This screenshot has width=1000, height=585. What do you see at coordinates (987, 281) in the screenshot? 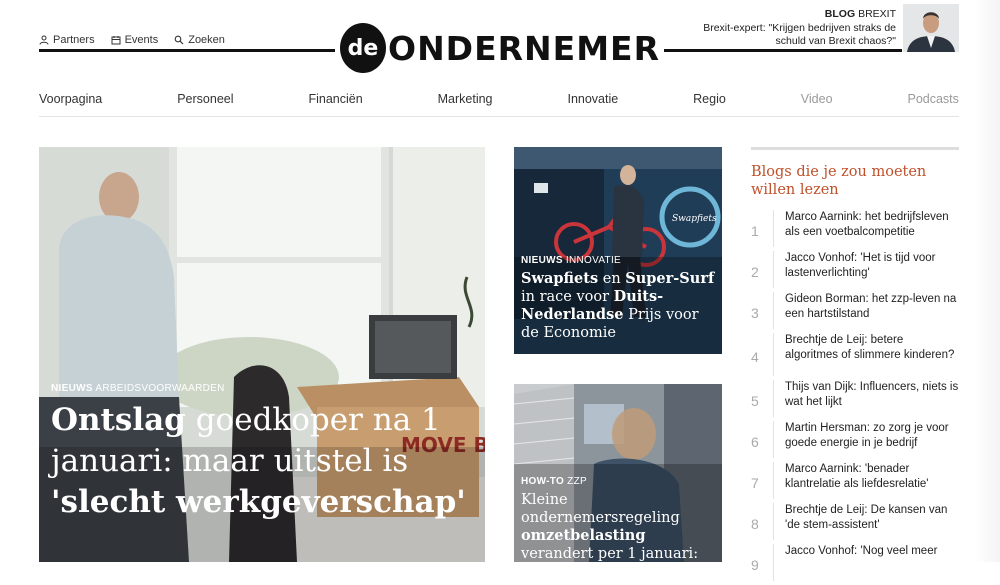
I see `page-edge-shade` at bounding box center [987, 281].